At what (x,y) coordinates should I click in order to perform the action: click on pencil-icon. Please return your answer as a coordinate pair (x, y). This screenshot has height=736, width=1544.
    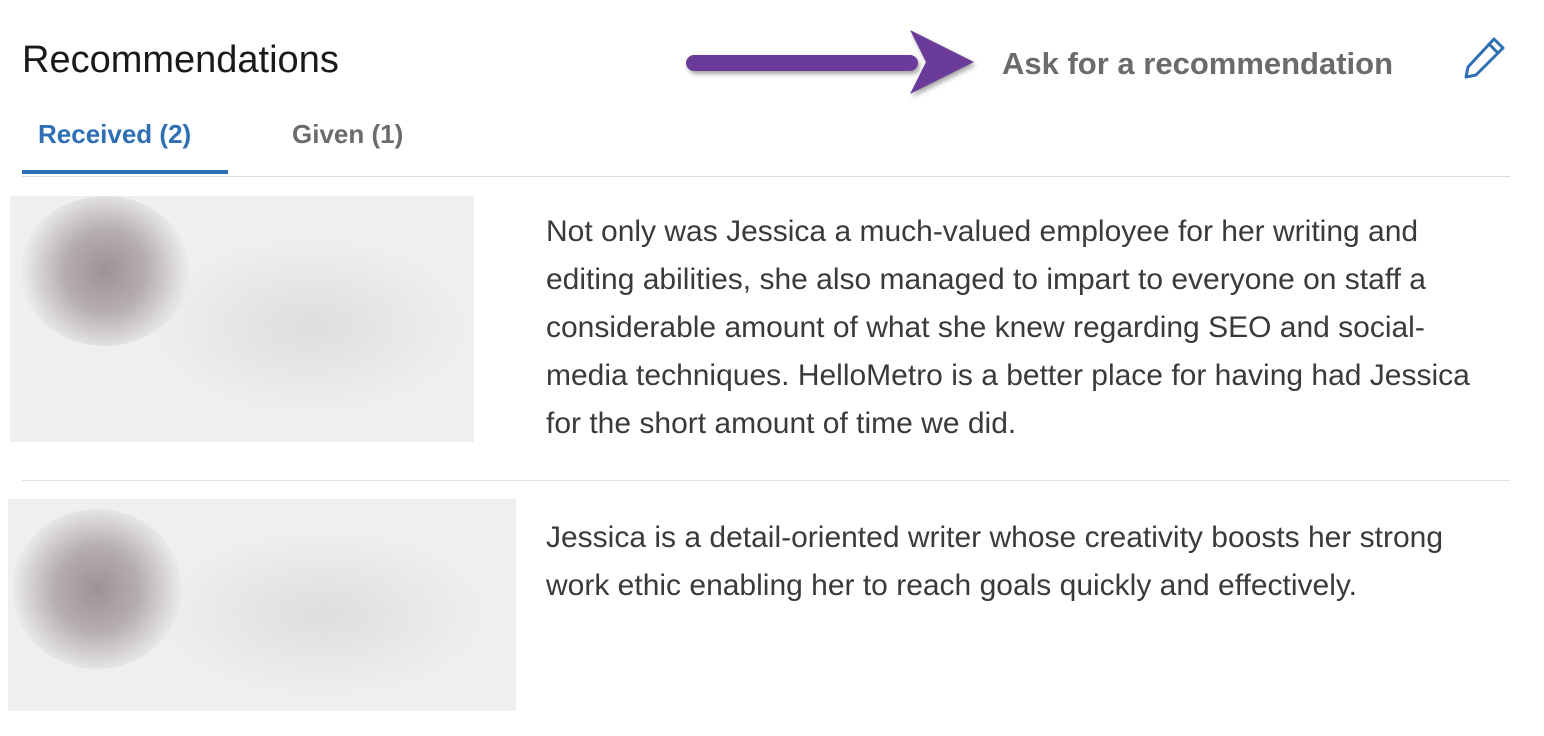
    Looking at the image, I should click on (1484, 58).